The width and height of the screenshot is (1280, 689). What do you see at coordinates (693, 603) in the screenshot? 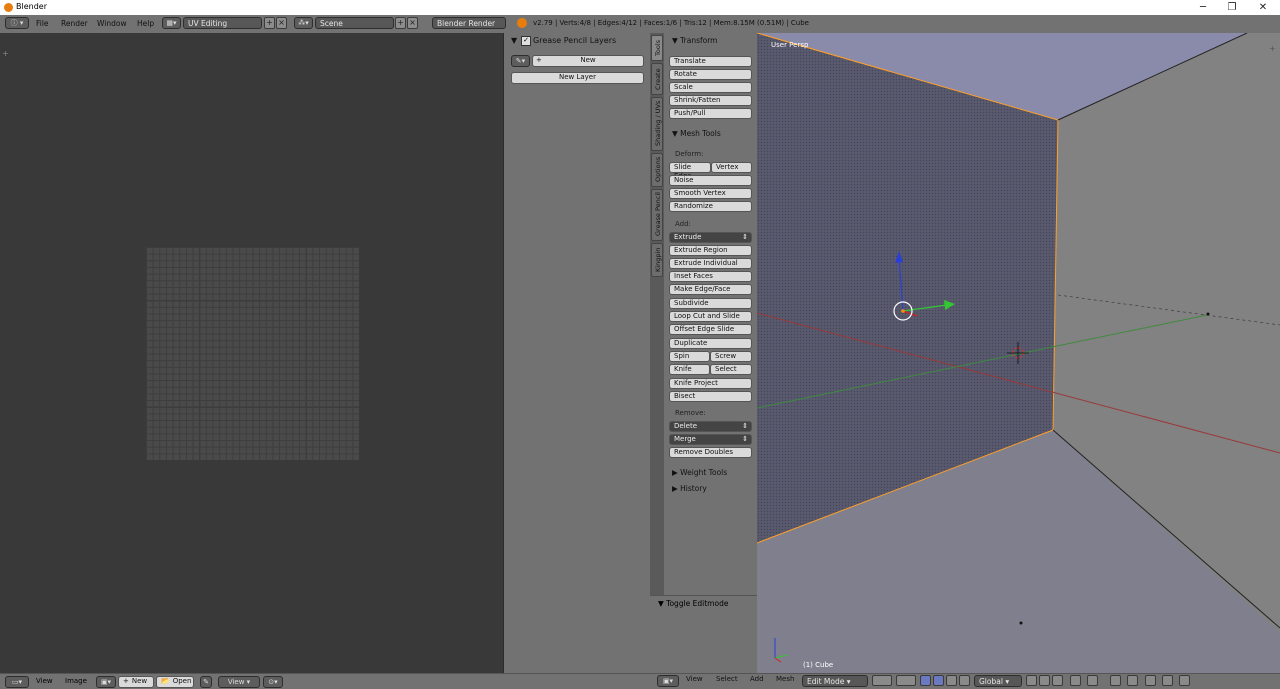
I see `toggle-editmode-header: ▼ Toggle Editmode` at bounding box center [693, 603].